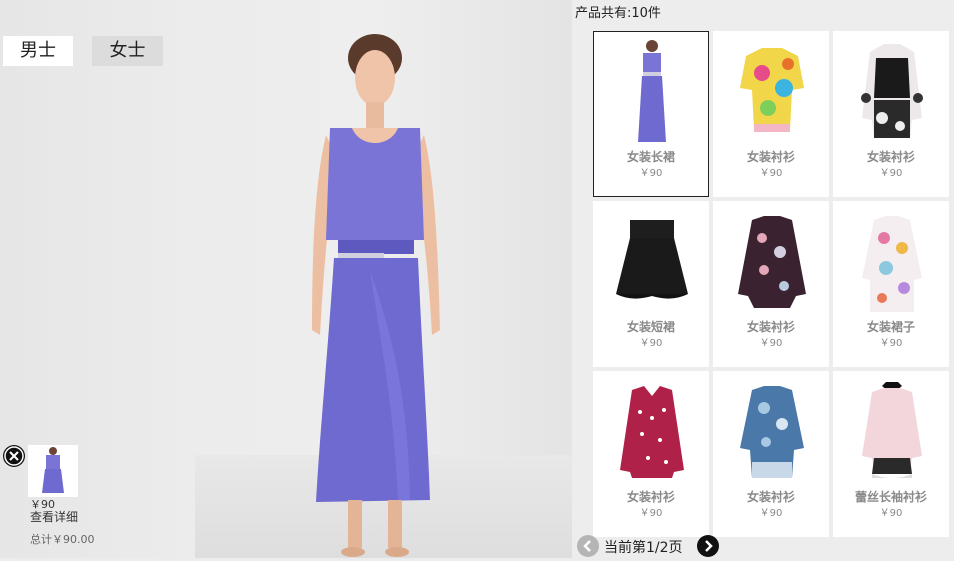 Image resolution: width=954 pixels, height=561 pixels. I want to click on product-name: 蕾丝长袖衬衫, so click(890, 497).